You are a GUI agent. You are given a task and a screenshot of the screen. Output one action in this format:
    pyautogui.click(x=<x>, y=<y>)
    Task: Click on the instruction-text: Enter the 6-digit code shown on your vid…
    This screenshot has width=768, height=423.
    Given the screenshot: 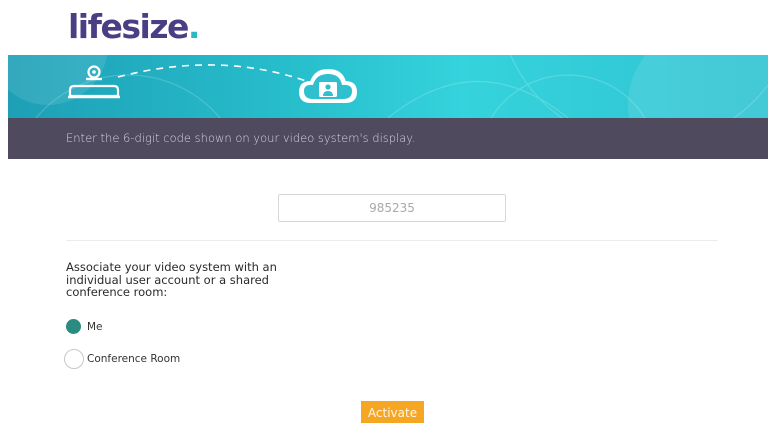 What is the action you would take?
    pyautogui.click(x=241, y=138)
    